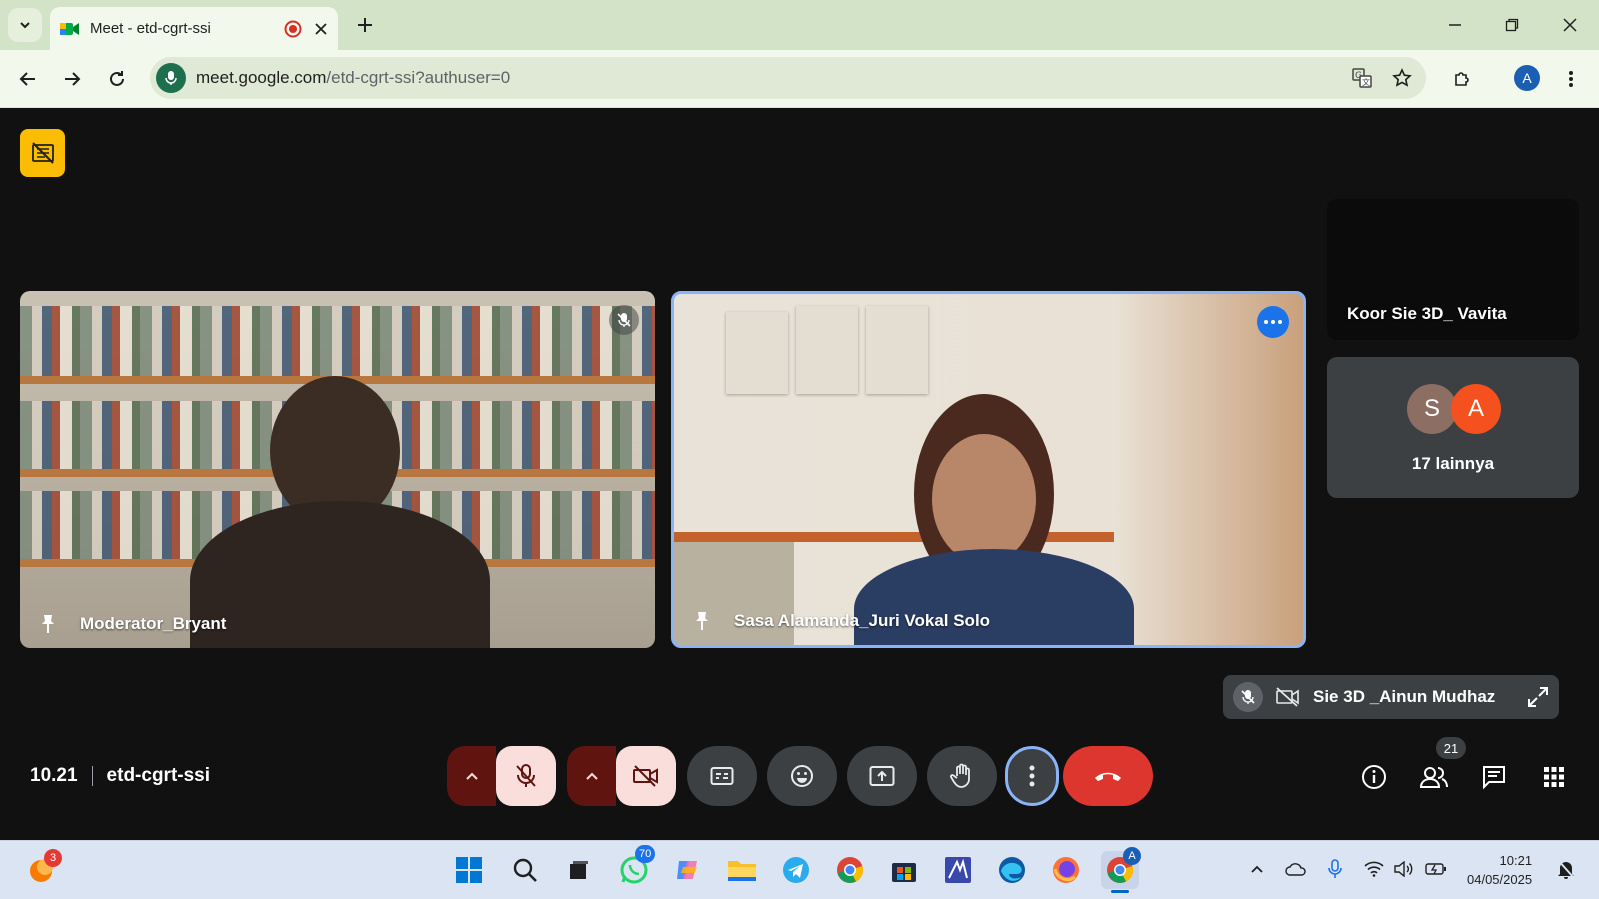 This screenshot has height=899, width=1599. I want to click on arrow-left-icon, so click(28, 79).